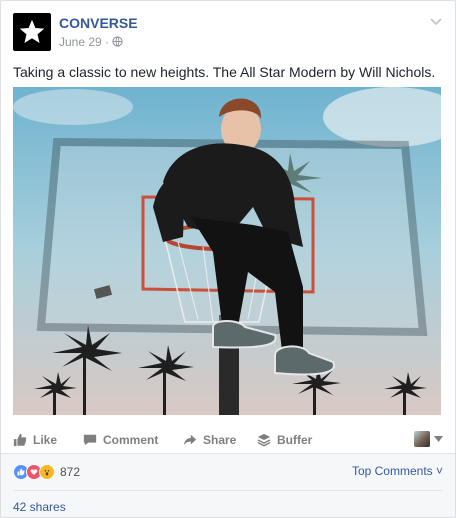 The width and height of the screenshot is (456, 518). Describe the element at coordinates (422, 439) in the screenshot. I see `audience-avatar-icon` at that location.